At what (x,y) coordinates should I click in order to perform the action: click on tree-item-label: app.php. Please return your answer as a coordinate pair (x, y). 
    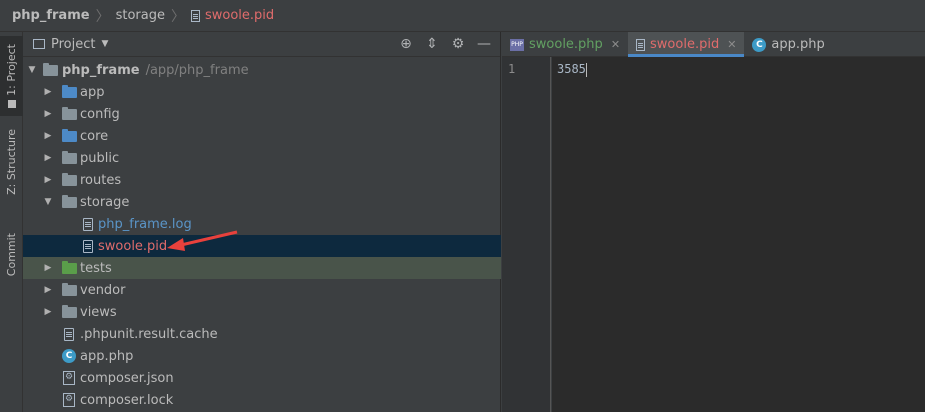
    Looking at the image, I should click on (107, 356).